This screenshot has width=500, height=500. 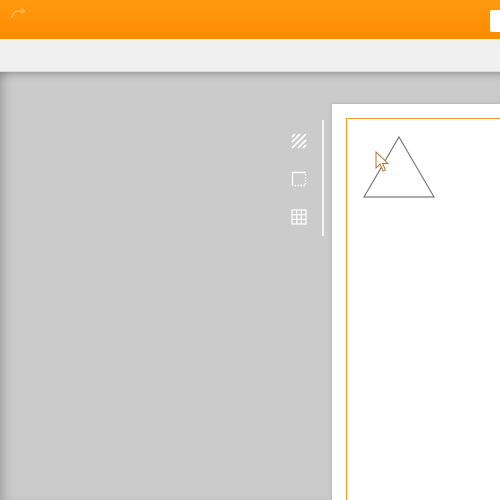 What do you see at coordinates (495, 21) in the screenshot?
I see `title-field` at bounding box center [495, 21].